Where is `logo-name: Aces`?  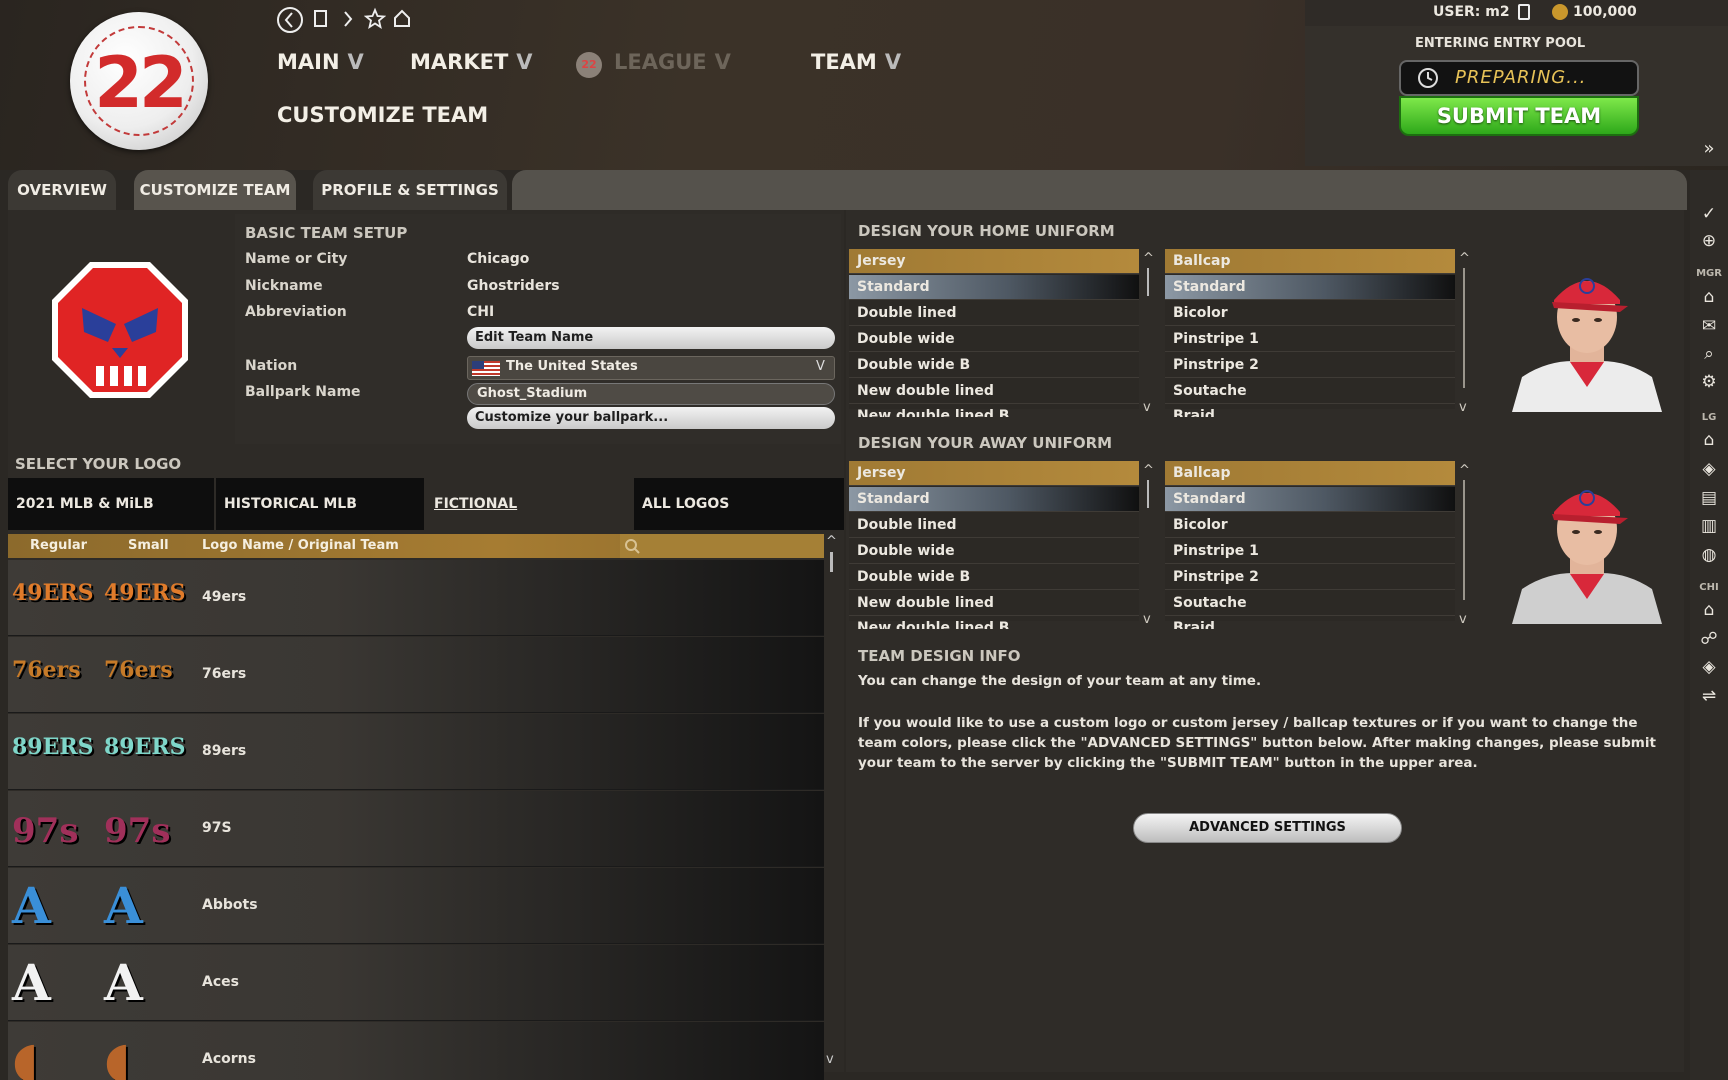 logo-name: Aces is located at coordinates (220, 982).